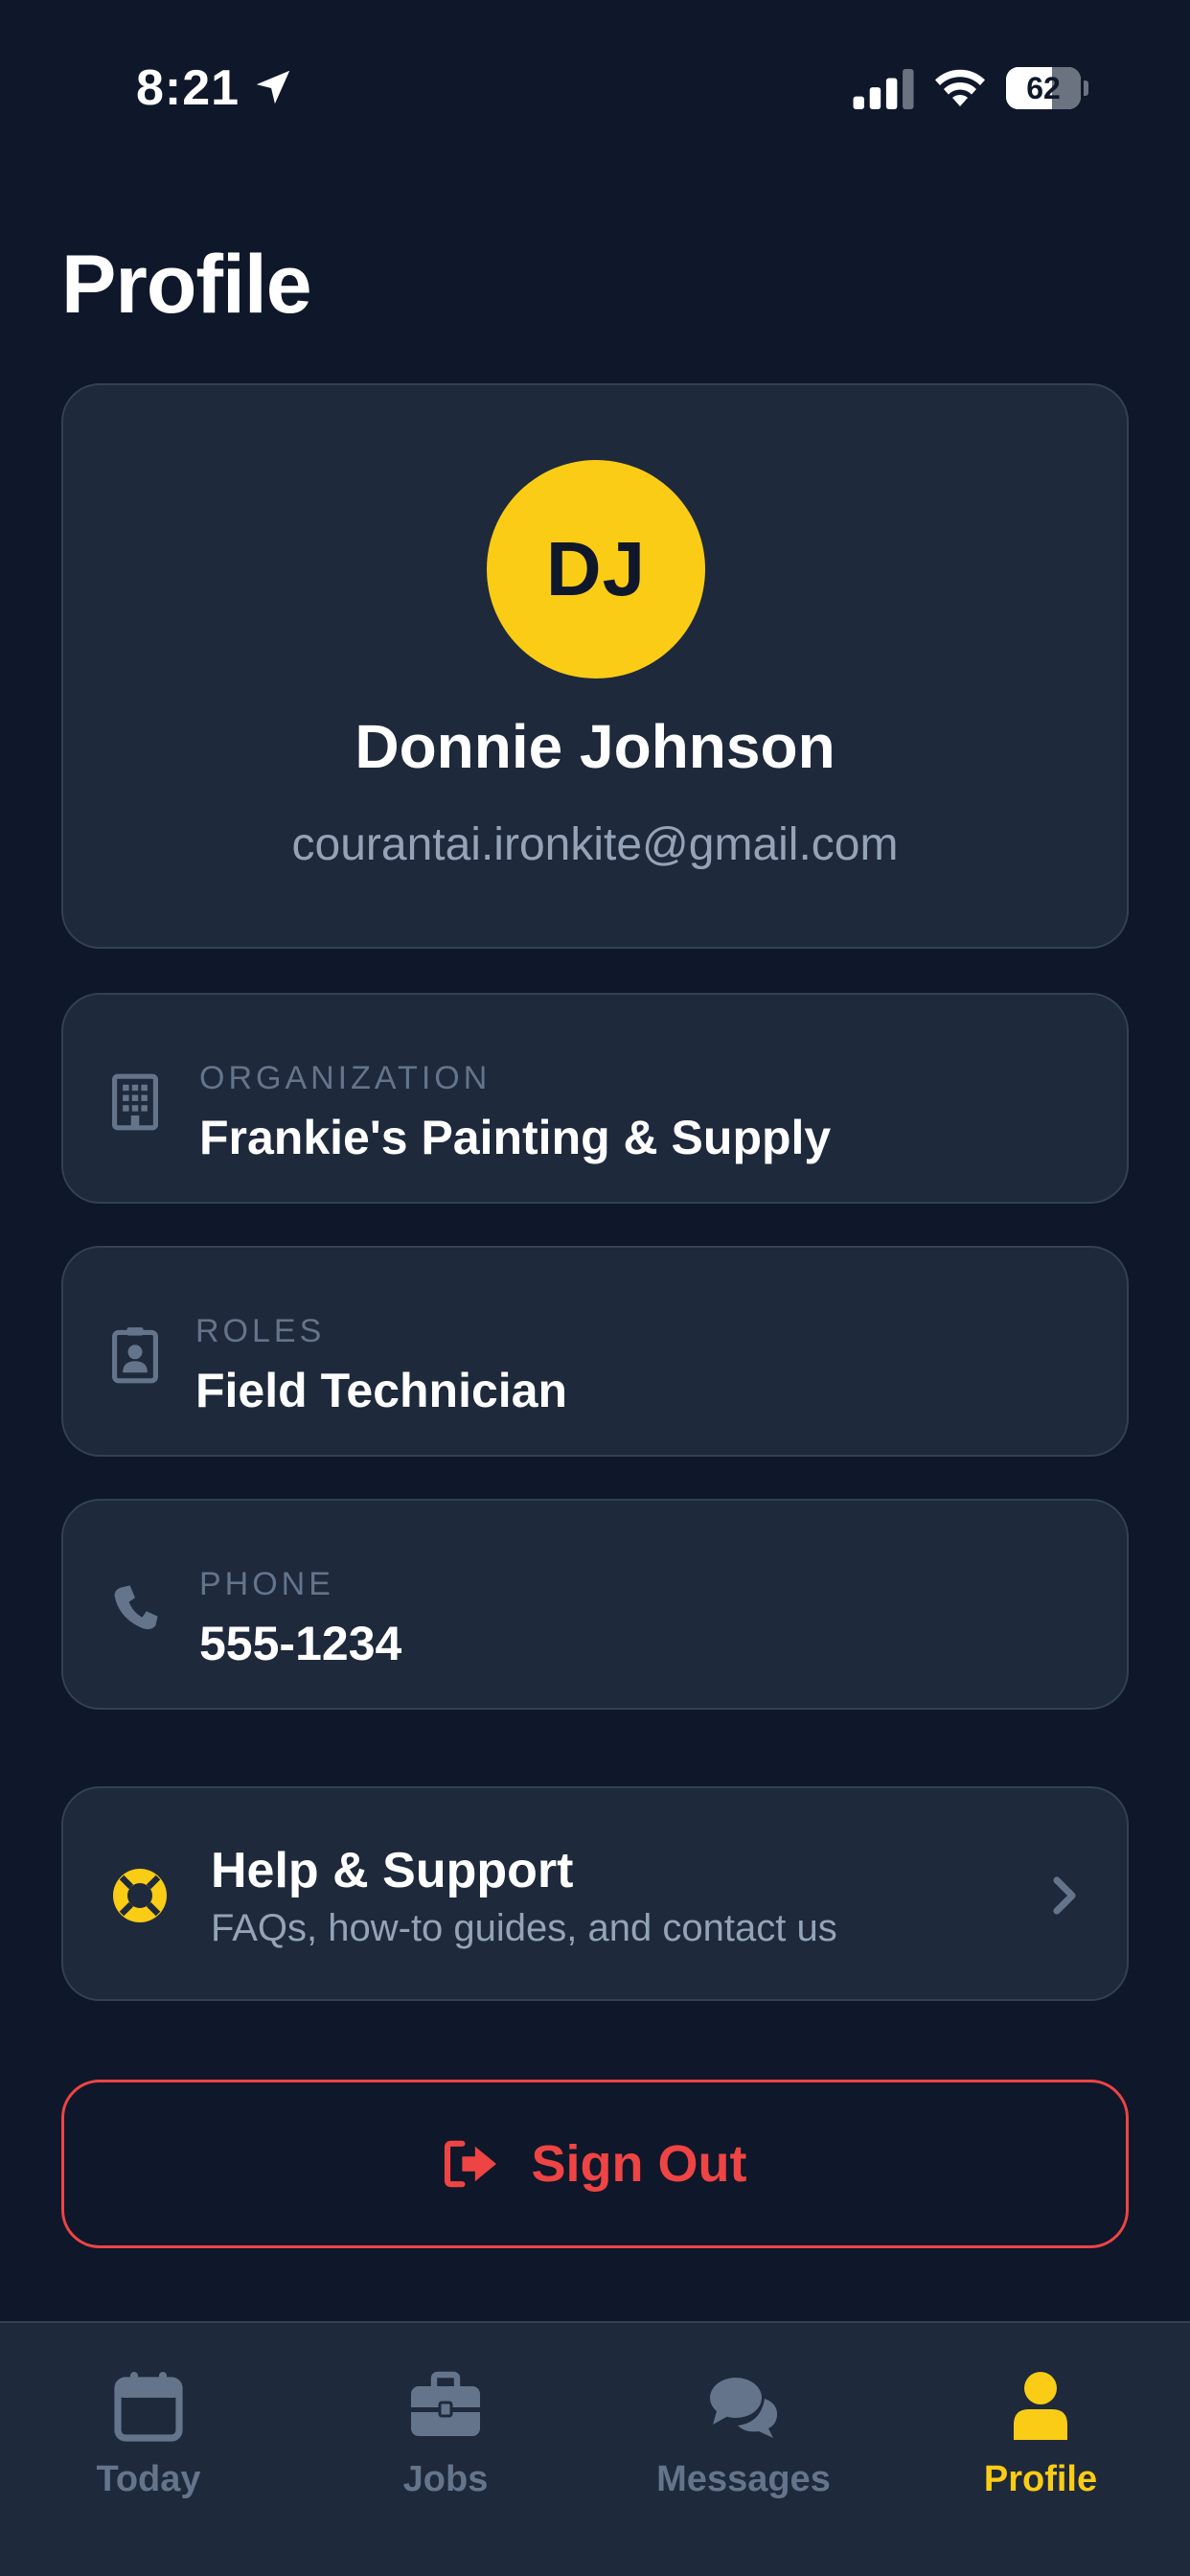 Image resolution: width=1190 pixels, height=2576 pixels. What do you see at coordinates (1040, 2406) in the screenshot?
I see `user-icon` at bounding box center [1040, 2406].